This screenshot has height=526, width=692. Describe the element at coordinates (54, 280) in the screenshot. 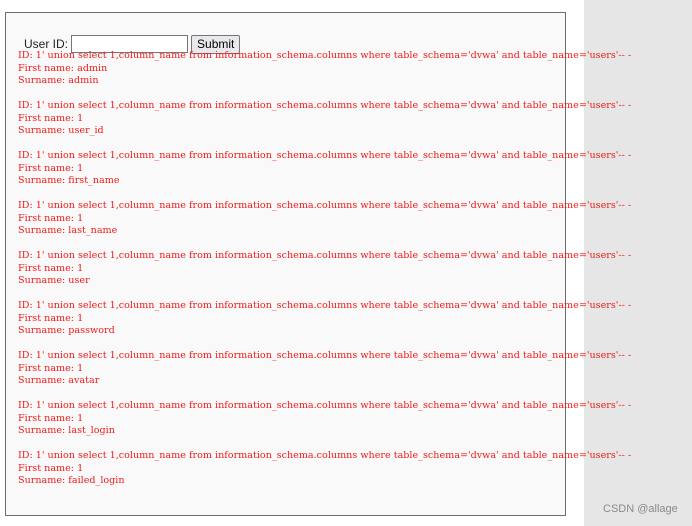

I see `result-surname-line: Surname: user` at that location.